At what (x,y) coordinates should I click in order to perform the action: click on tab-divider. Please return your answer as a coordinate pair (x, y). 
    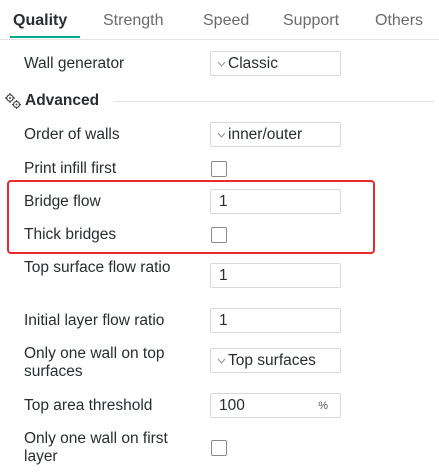
    Looking at the image, I should click on (219, 39).